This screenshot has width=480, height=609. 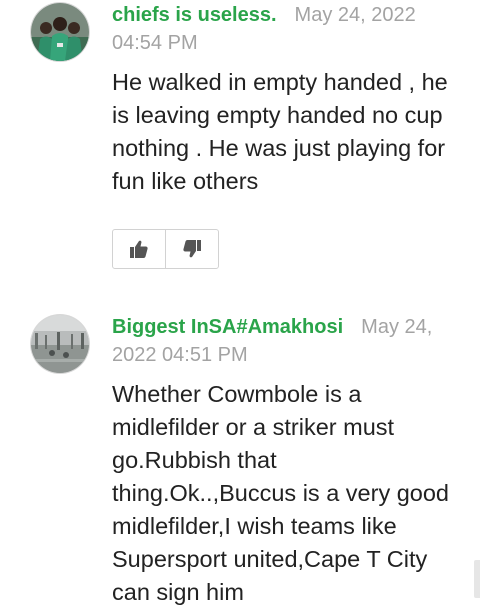 I want to click on stadium-photo-avatar-icon, so click(x=60, y=344).